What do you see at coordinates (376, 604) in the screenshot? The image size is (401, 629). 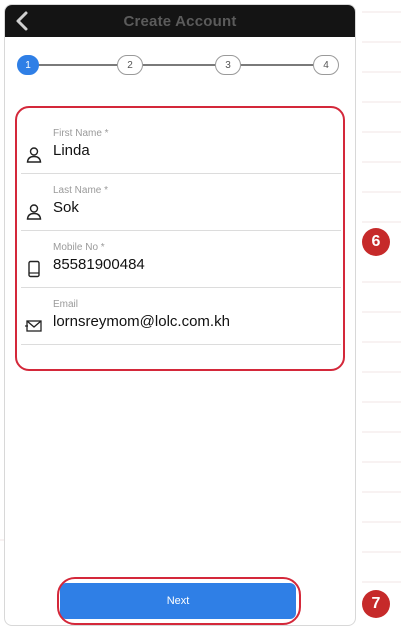 I see `annotation-badge-7: 7` at bounding box center [376, 604].